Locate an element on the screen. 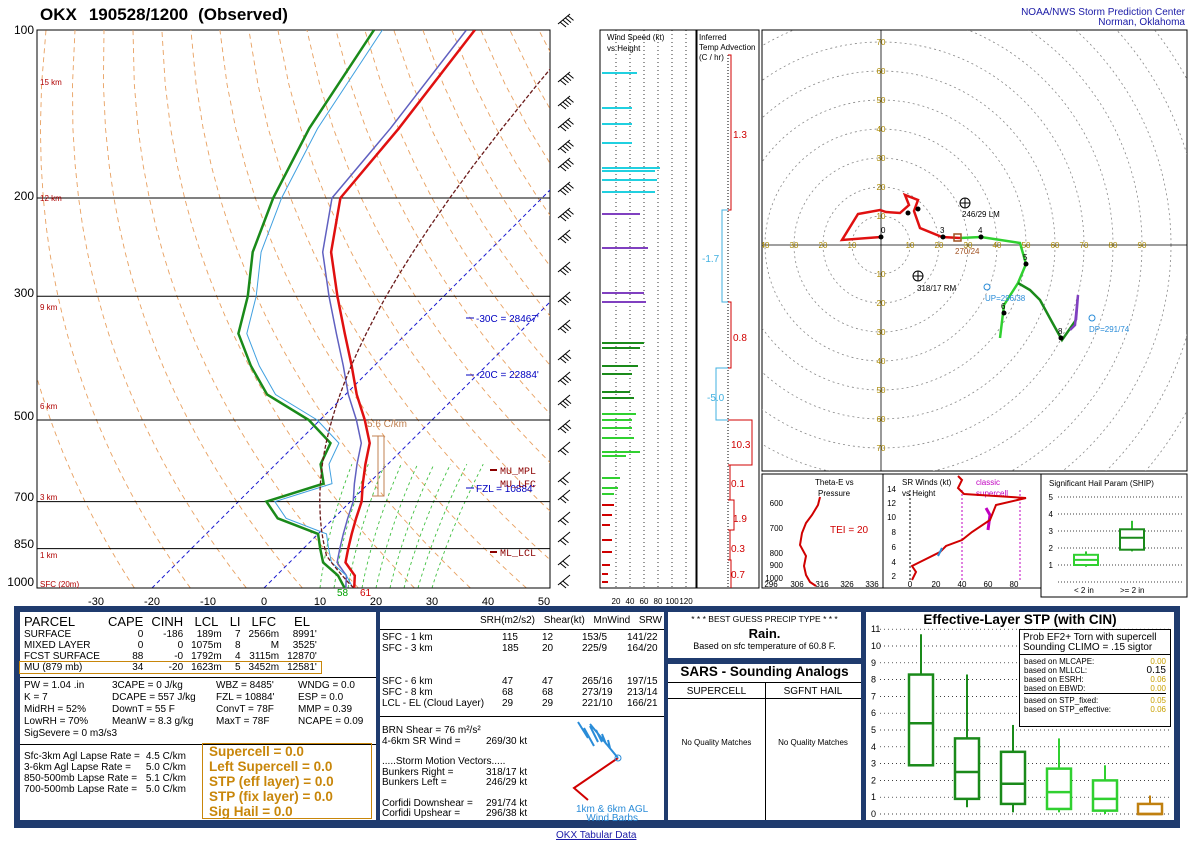  kin-label: LCL - EL (Cloud Layer) is located at coordinates (433, 703).